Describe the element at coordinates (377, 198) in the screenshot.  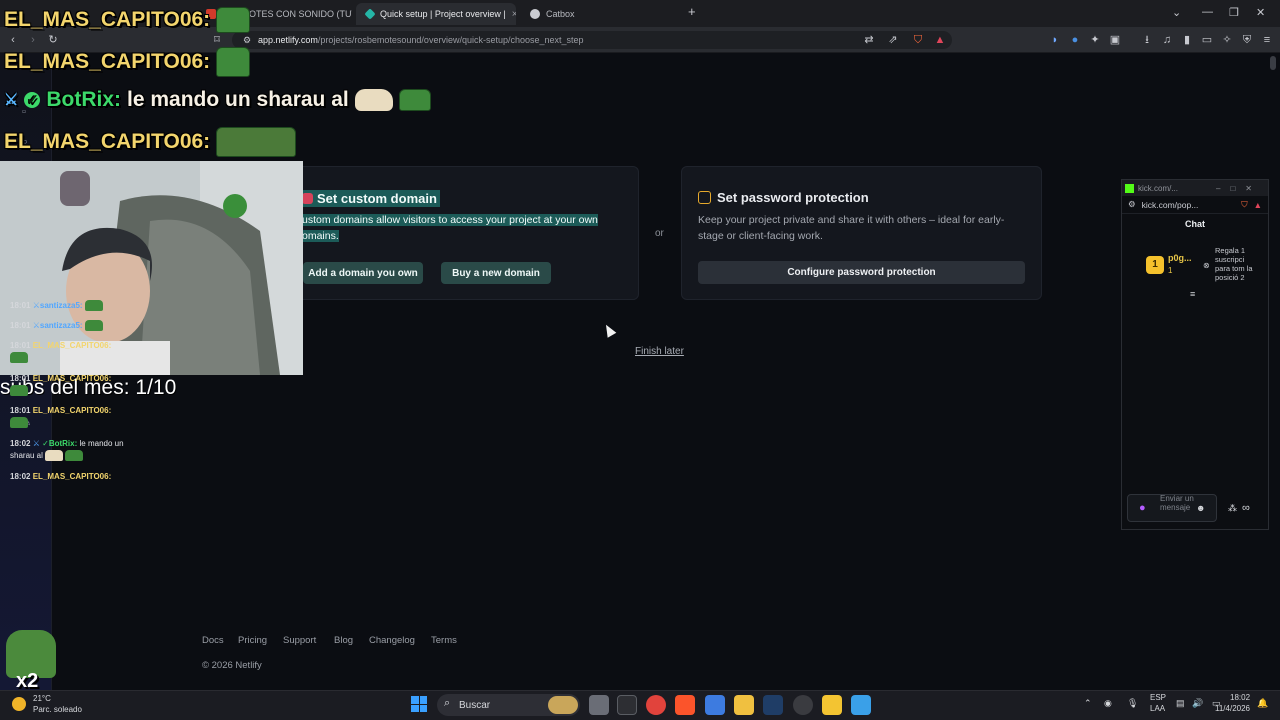
I see `custom-domain-title-text: Set custom domain` at that location.